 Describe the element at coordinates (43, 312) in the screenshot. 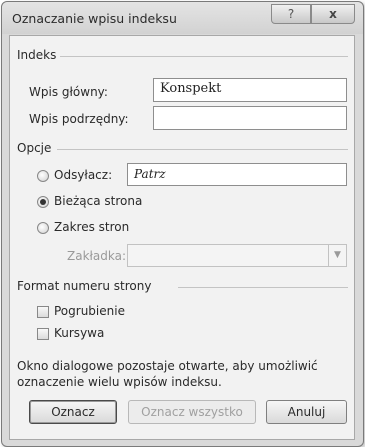

I see `bold-checkbox` at that location.